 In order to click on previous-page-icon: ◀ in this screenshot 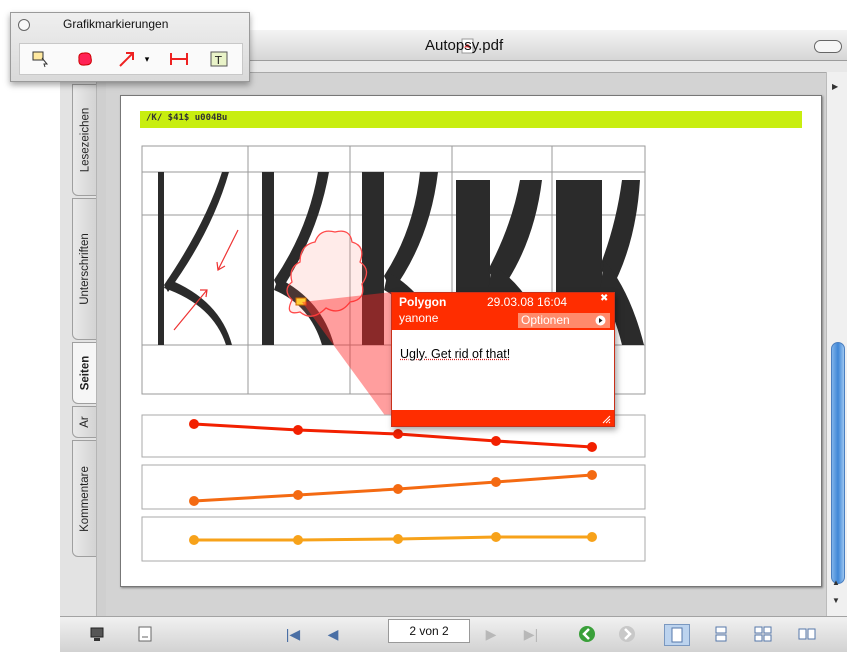, I will do `click(333, 634)`.